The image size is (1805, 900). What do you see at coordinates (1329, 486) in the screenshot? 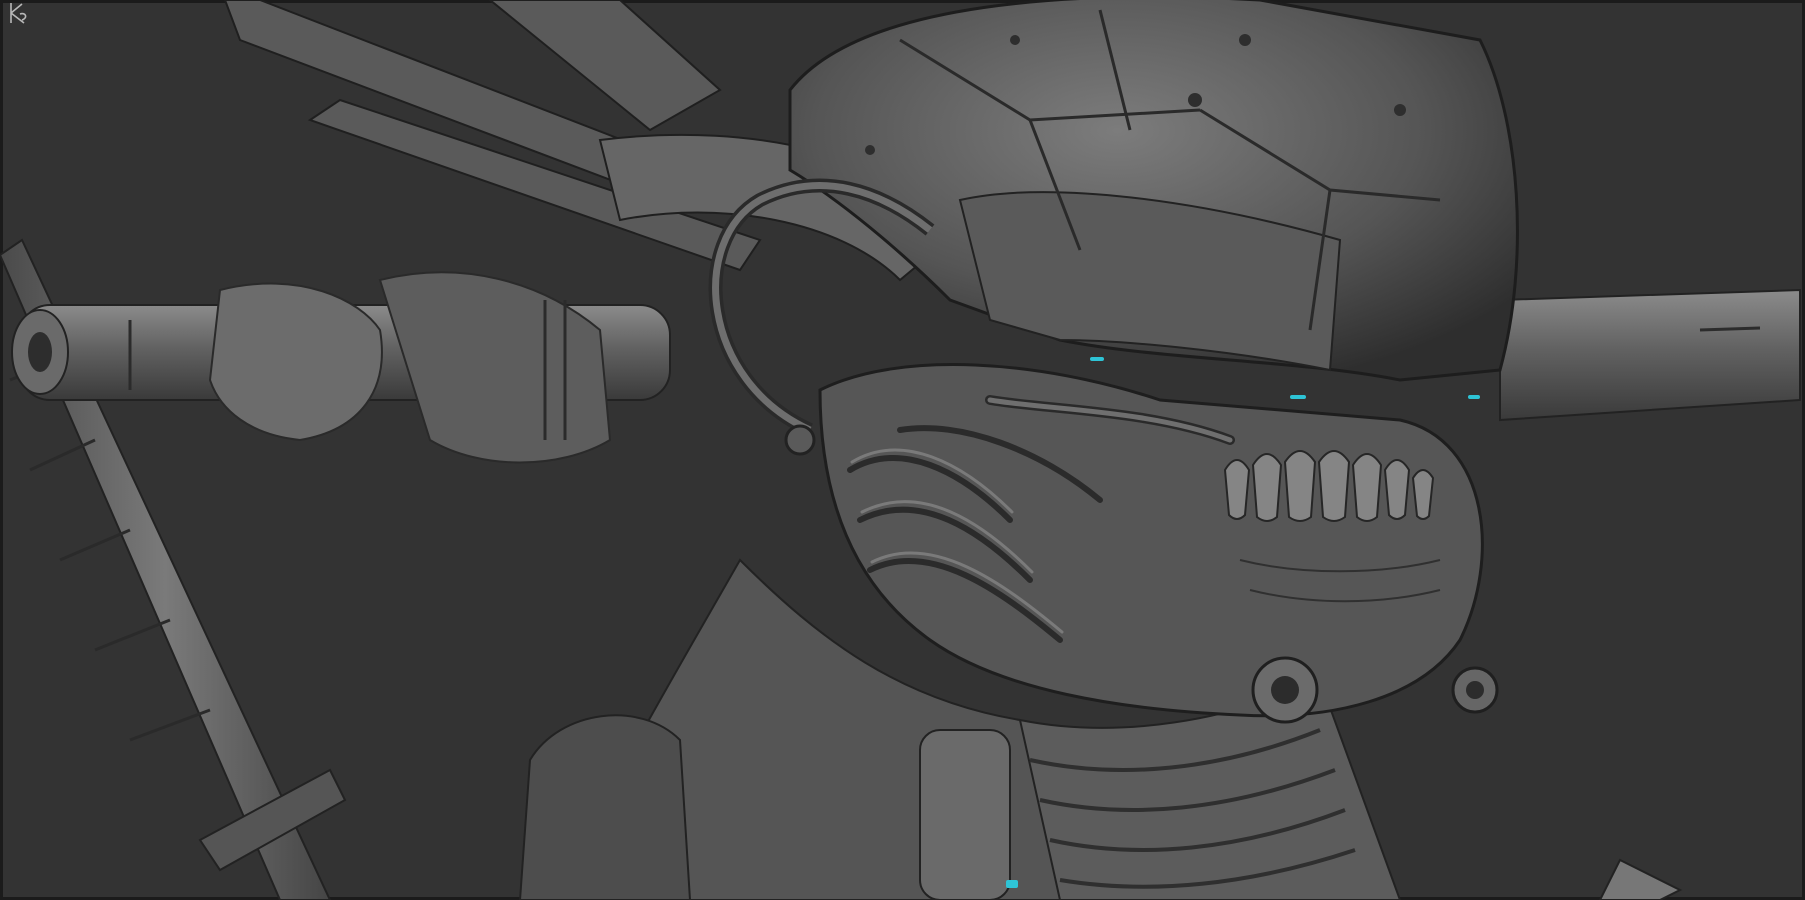
I see `teeth` at bounding box center [1329, 486].